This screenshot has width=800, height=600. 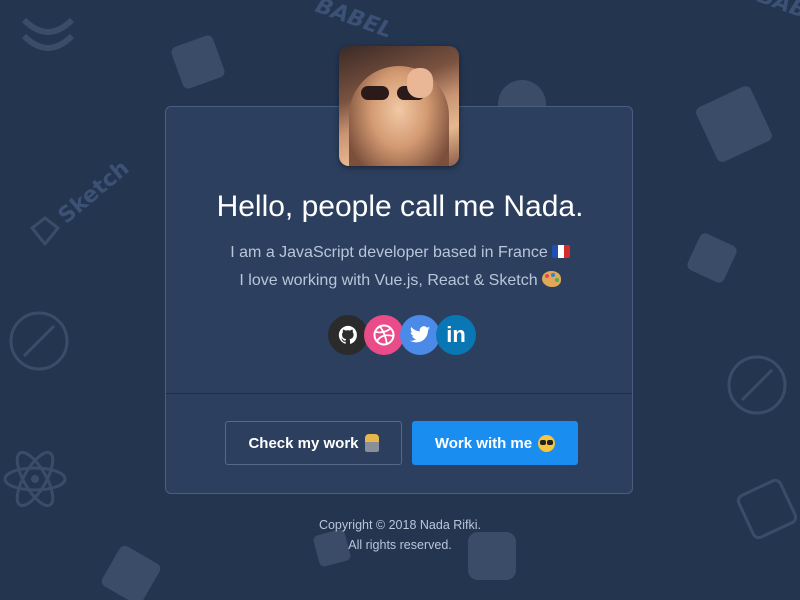 I want to click on avatar, so click(x=399, y=106).